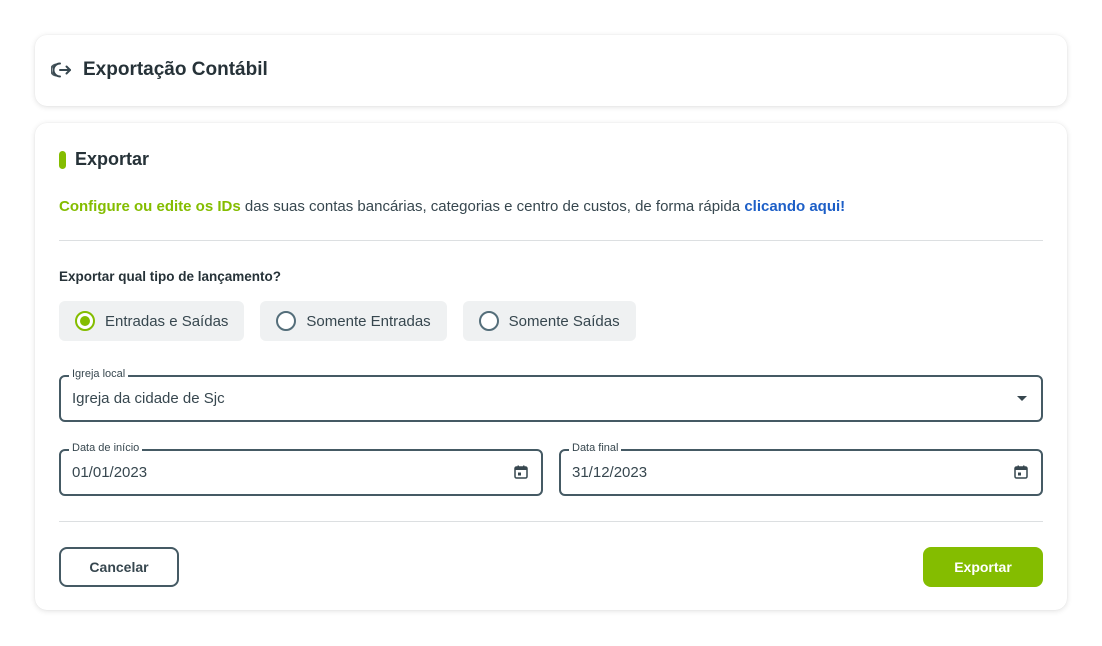 The width and height of the screenshot is (1102, 646). I want to click on cancel-button: Cancelar, so click(119, 567).